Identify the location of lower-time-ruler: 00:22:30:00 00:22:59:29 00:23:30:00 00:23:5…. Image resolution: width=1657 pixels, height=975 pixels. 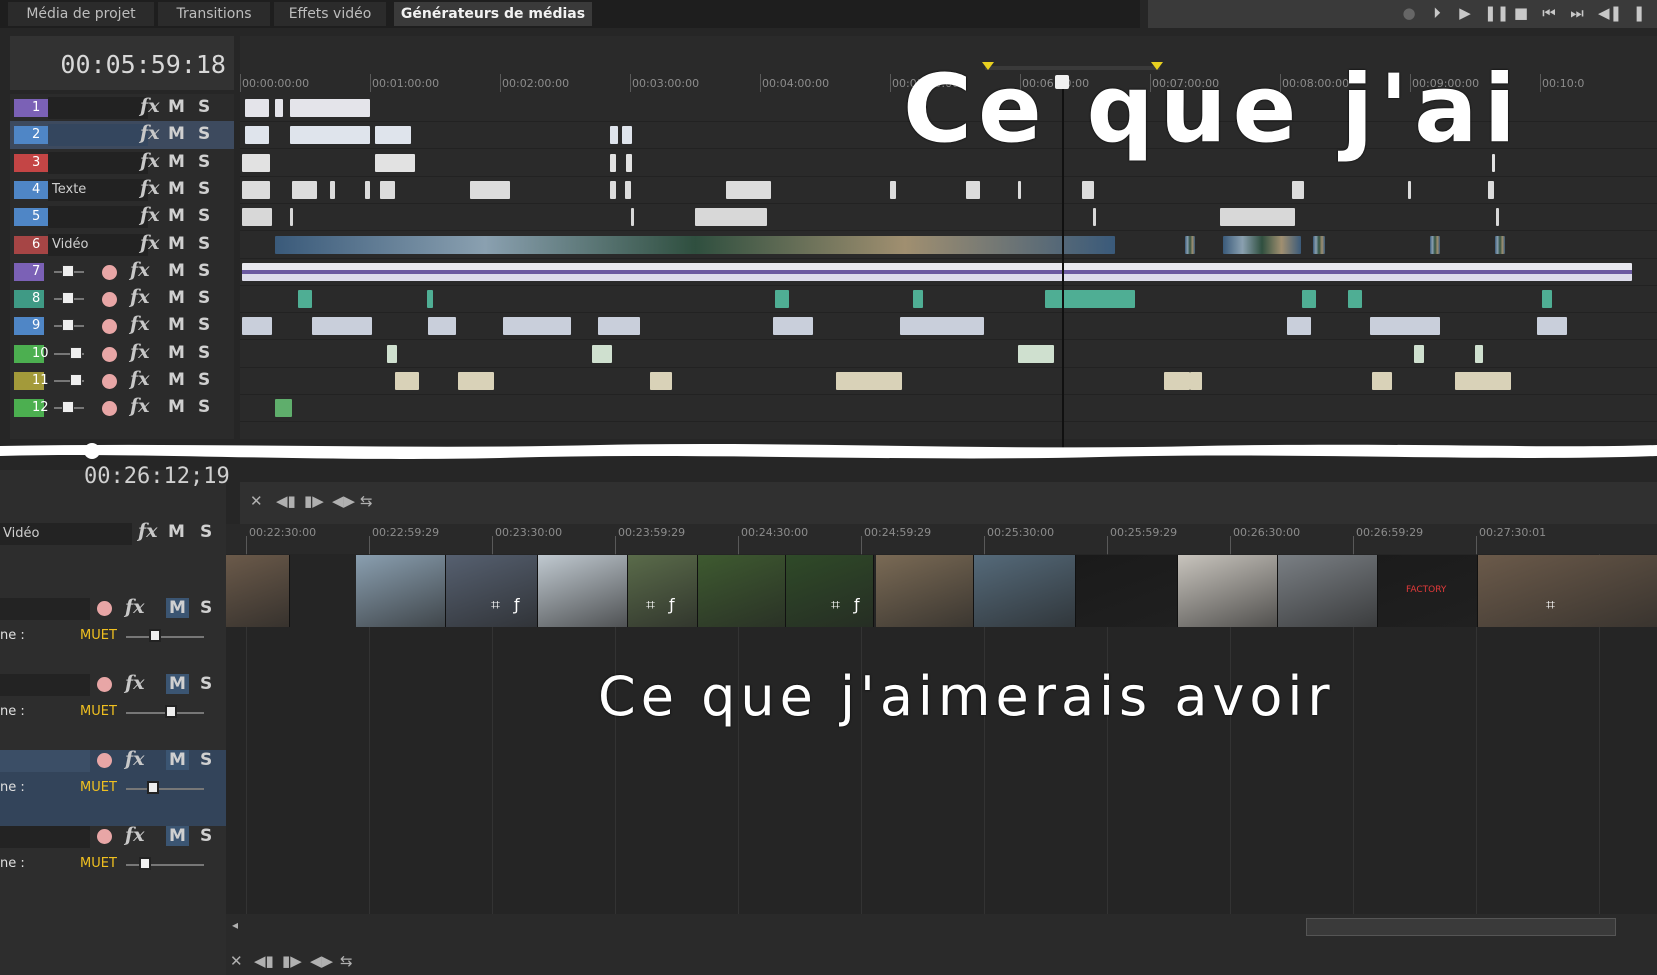
(941, 539).